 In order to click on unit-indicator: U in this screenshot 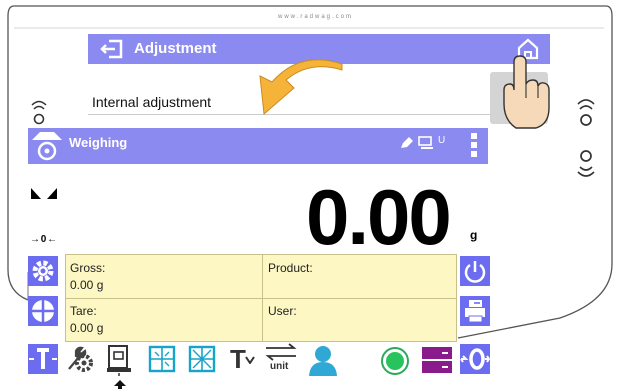, I will do `click(442, 140)`.